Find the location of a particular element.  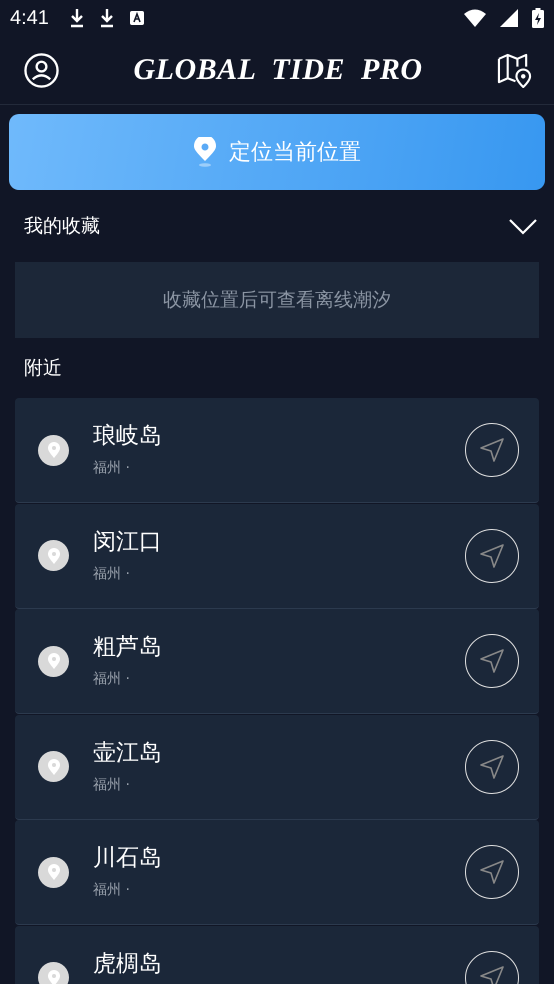

location-pin-icon is located at coordinates (205, 152).